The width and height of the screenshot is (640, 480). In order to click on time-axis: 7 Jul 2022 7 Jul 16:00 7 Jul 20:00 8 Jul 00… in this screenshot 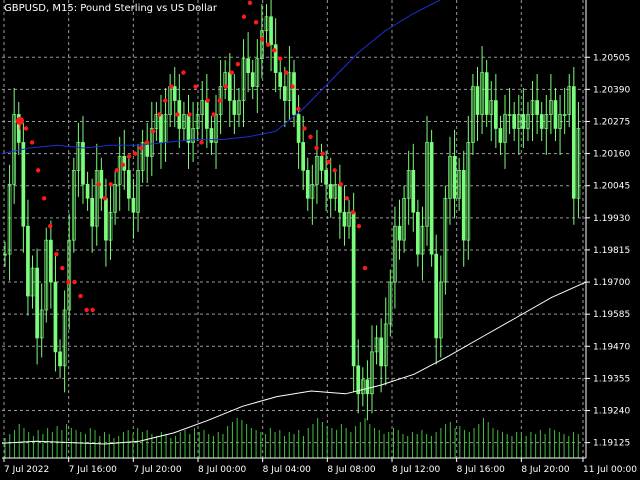, I will do `click(319, 466)`.